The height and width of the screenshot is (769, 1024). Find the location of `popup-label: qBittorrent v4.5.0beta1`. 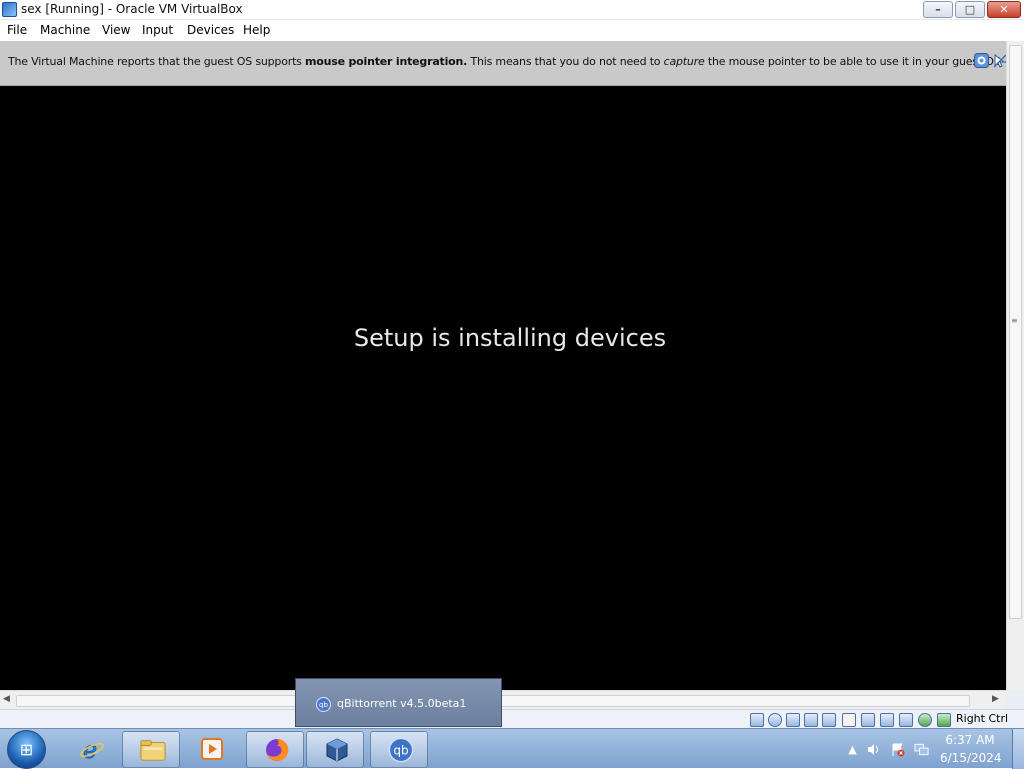

popup-label: qBittorrent v4.5.0beta1 is located at coordinates (402, 703).